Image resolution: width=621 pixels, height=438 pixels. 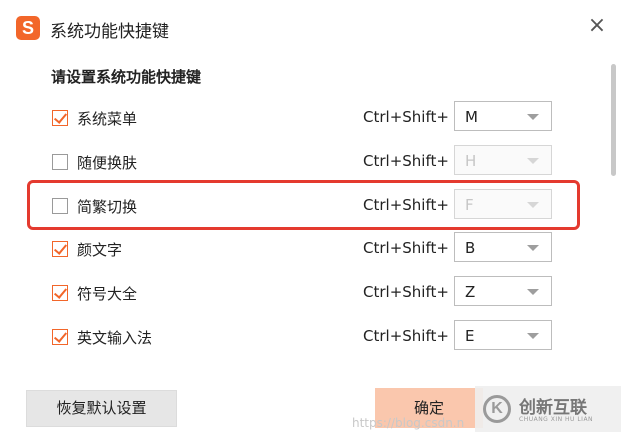 I want to click on watermark-logo: K 创新互联 CHUANG XIN HU LIAN, so click(x=548, y=409).